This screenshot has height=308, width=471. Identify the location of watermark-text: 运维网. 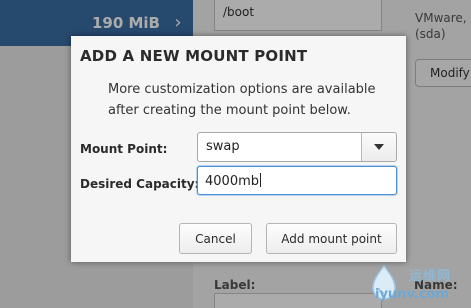
(430, 276).